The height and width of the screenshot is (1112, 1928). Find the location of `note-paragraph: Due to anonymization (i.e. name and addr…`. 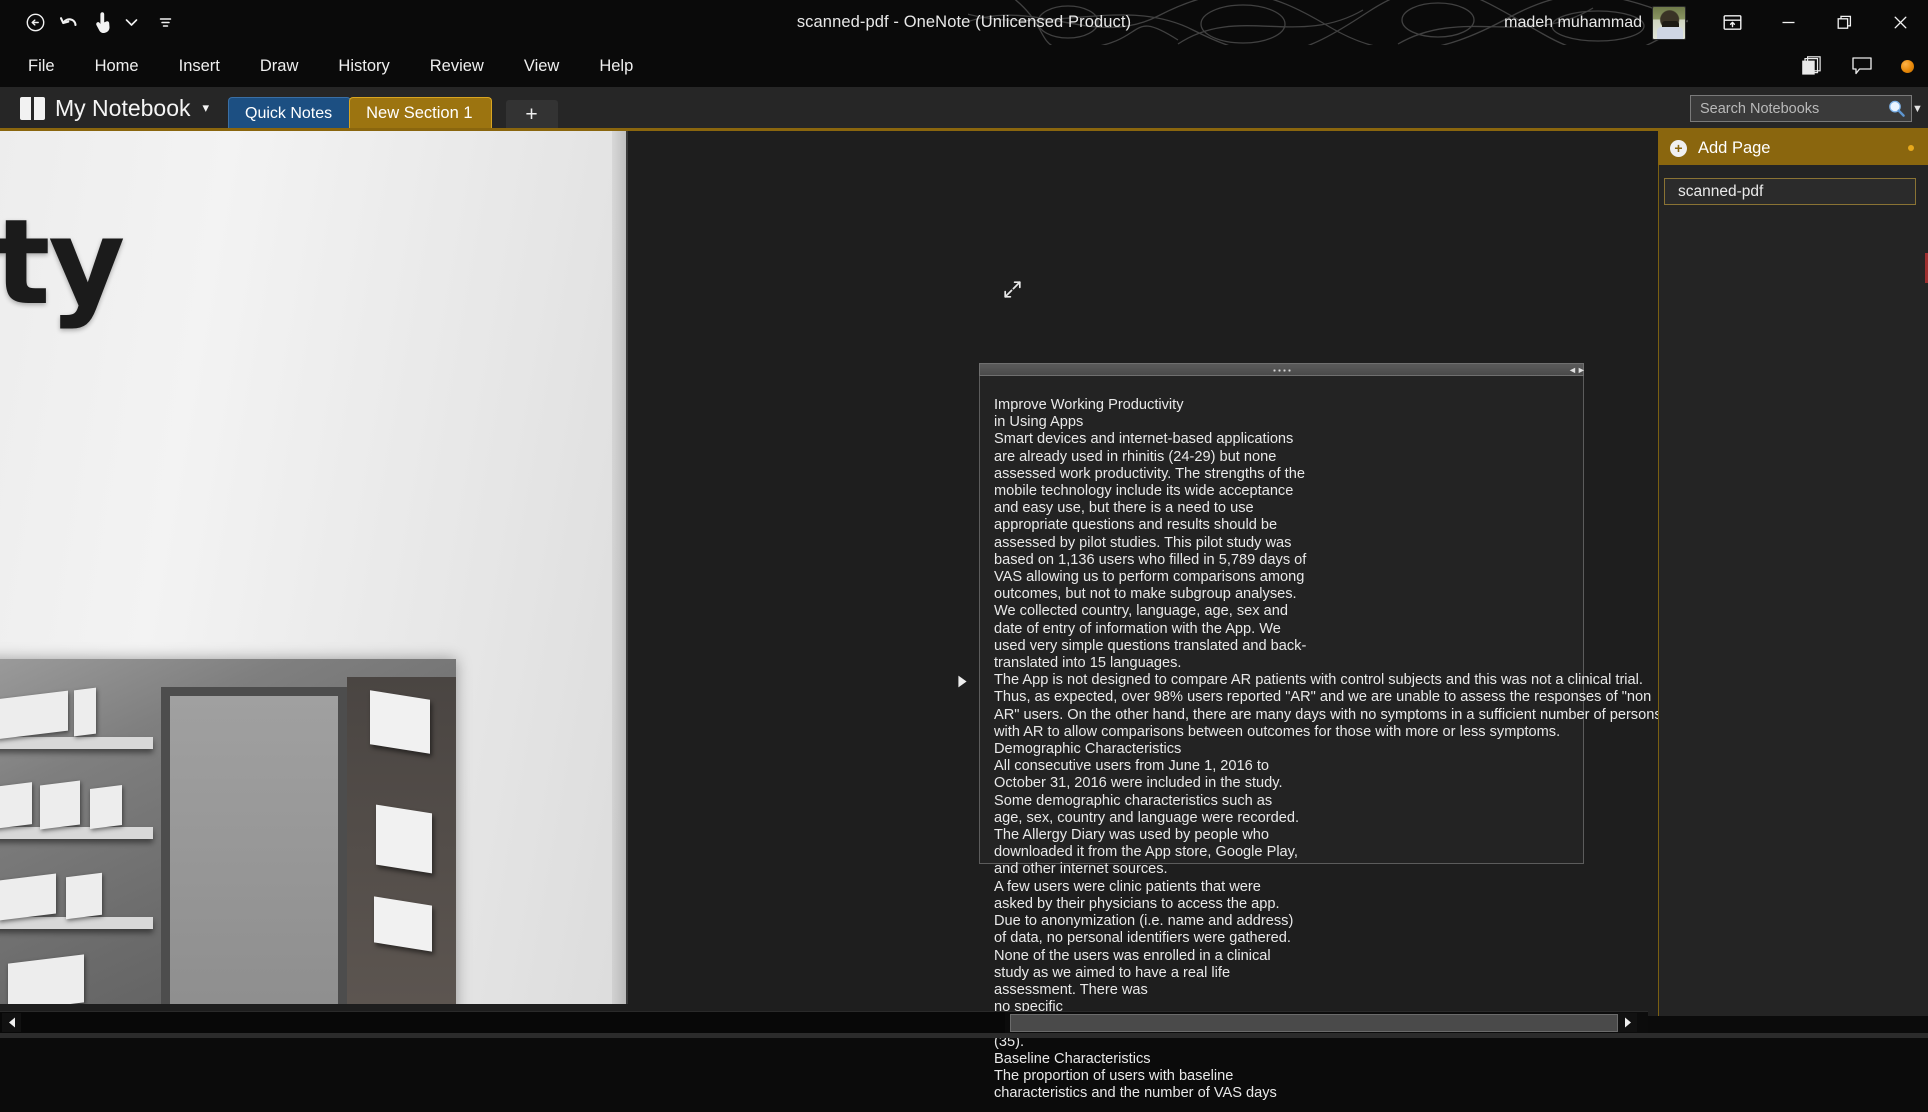

note-paragraph: Due to anonymization (i.e. name and addr… is located at coordinates (1144, 921).